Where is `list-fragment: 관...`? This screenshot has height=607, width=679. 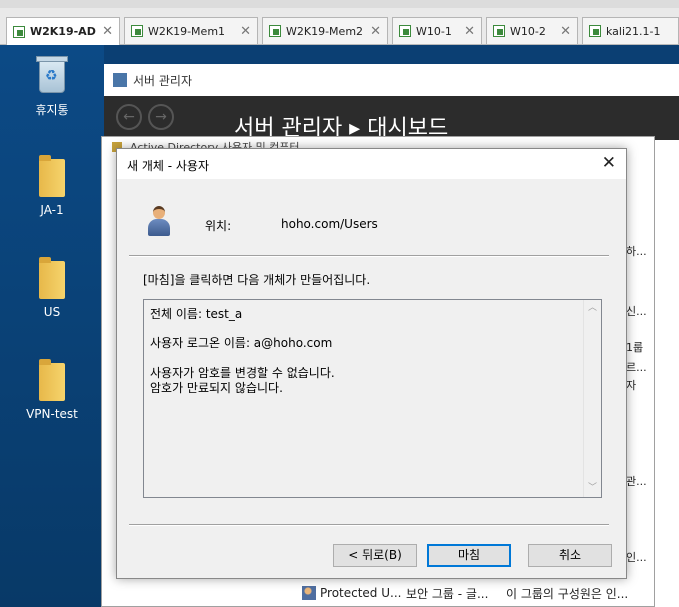 list-fragment: 관... is located at coordinates (636, 481).